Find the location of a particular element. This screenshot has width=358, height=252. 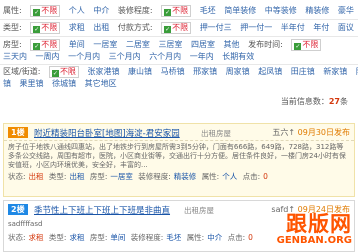

meta-room: 一居室 is located at coordinates (121, 176).